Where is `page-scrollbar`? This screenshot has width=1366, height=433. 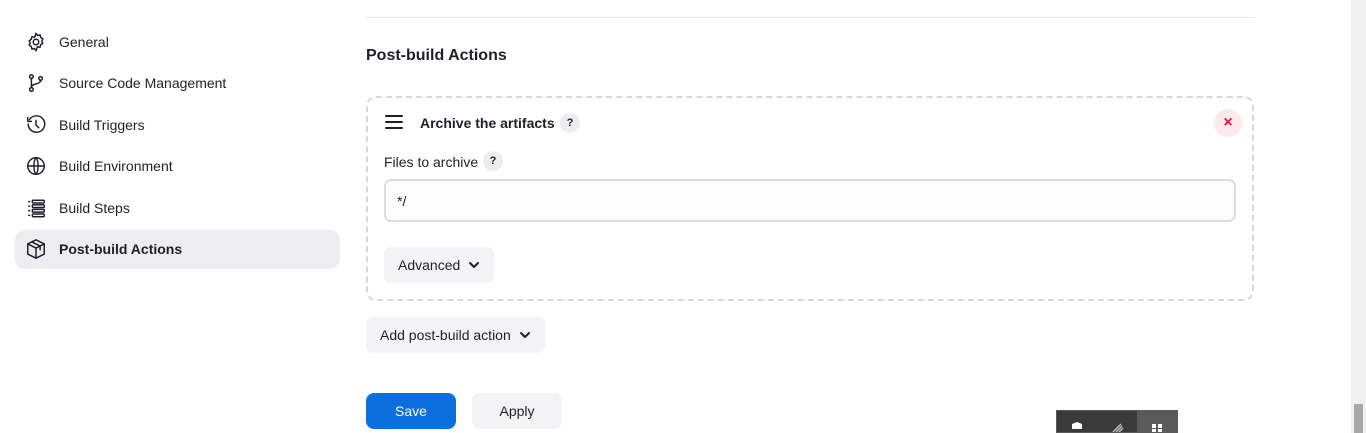
page-scrollbar is located at coordinates (1358, 216).